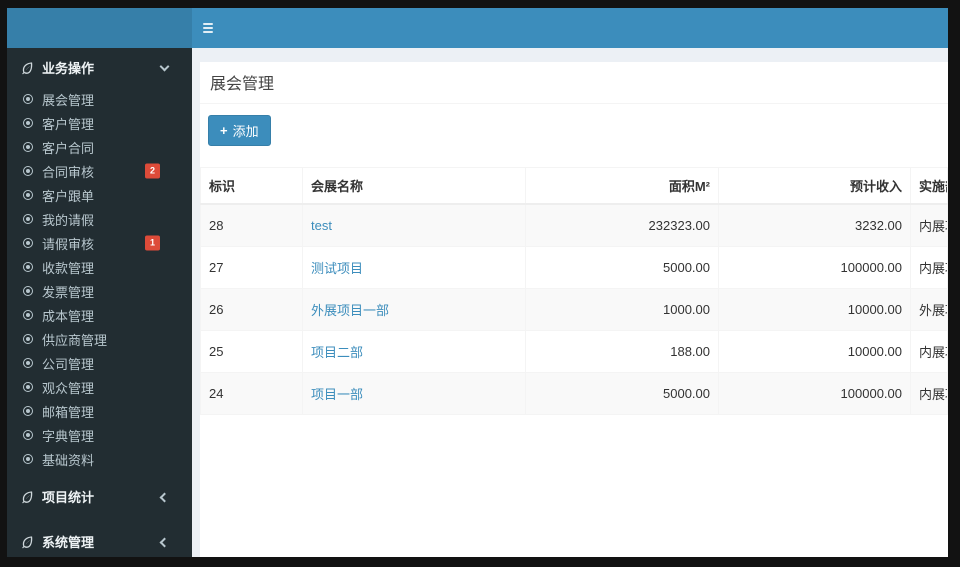  What do you see at coordinates (68, 148) in the screenshot?
I see `sidebar-item-label: 客户合同` at bounding box center [68, 148].